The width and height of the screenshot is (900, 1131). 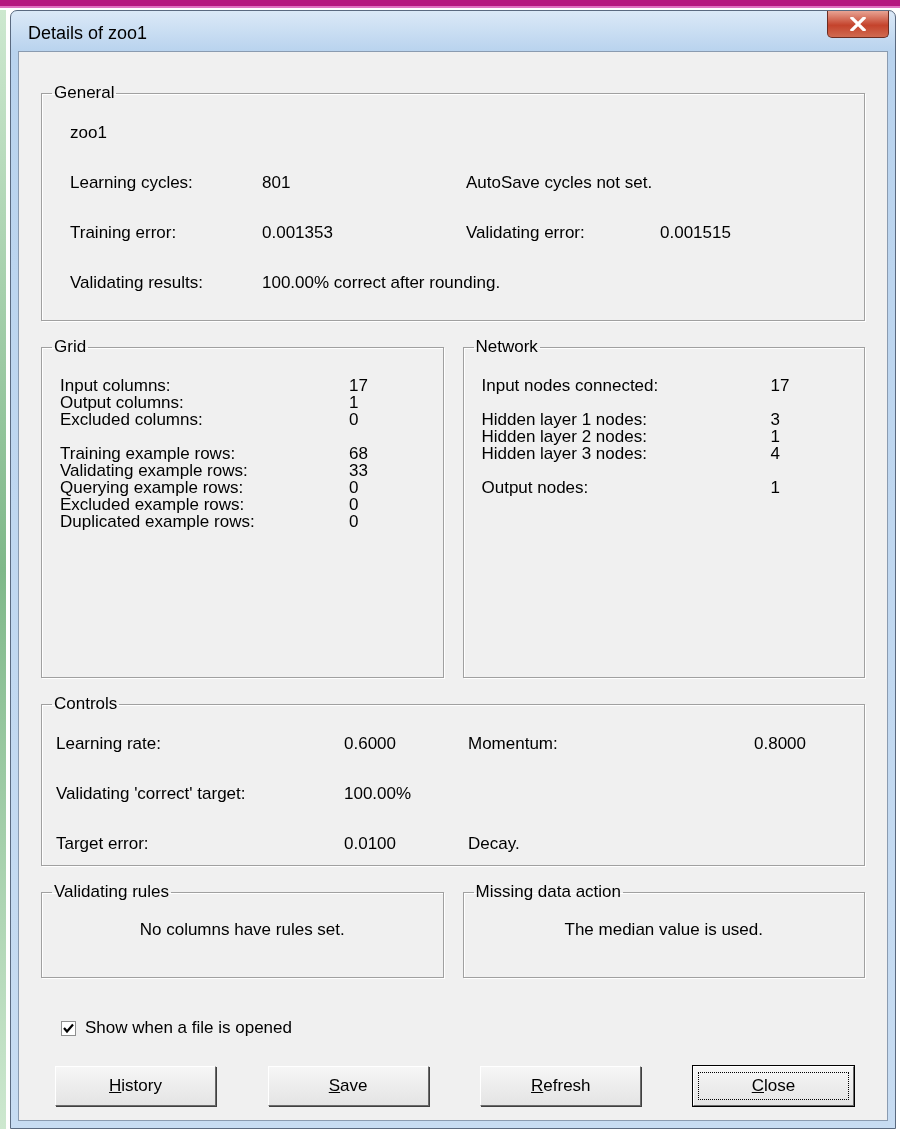 I want to click on field-value: 100.00%, so click(x=378, y=794).